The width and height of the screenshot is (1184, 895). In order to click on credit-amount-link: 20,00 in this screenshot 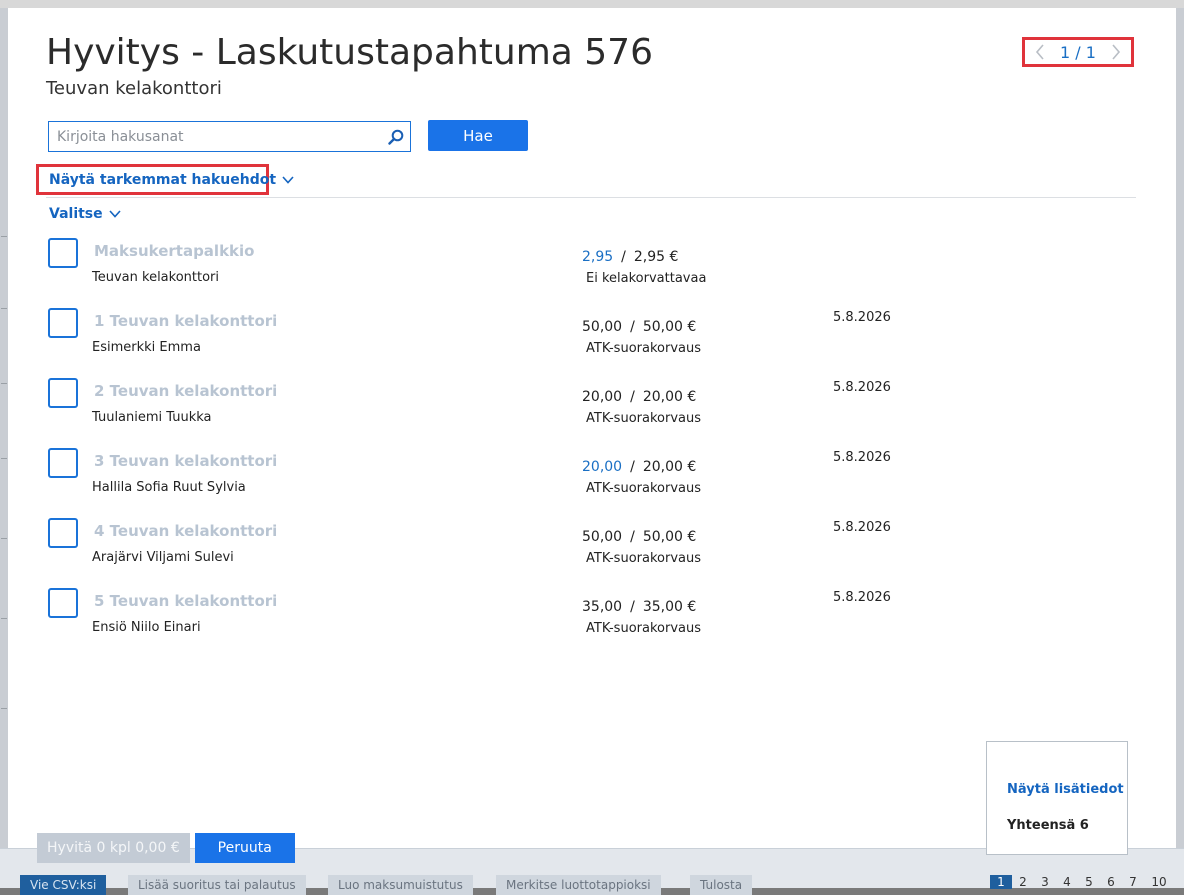, I will do `click(602, 467)`.